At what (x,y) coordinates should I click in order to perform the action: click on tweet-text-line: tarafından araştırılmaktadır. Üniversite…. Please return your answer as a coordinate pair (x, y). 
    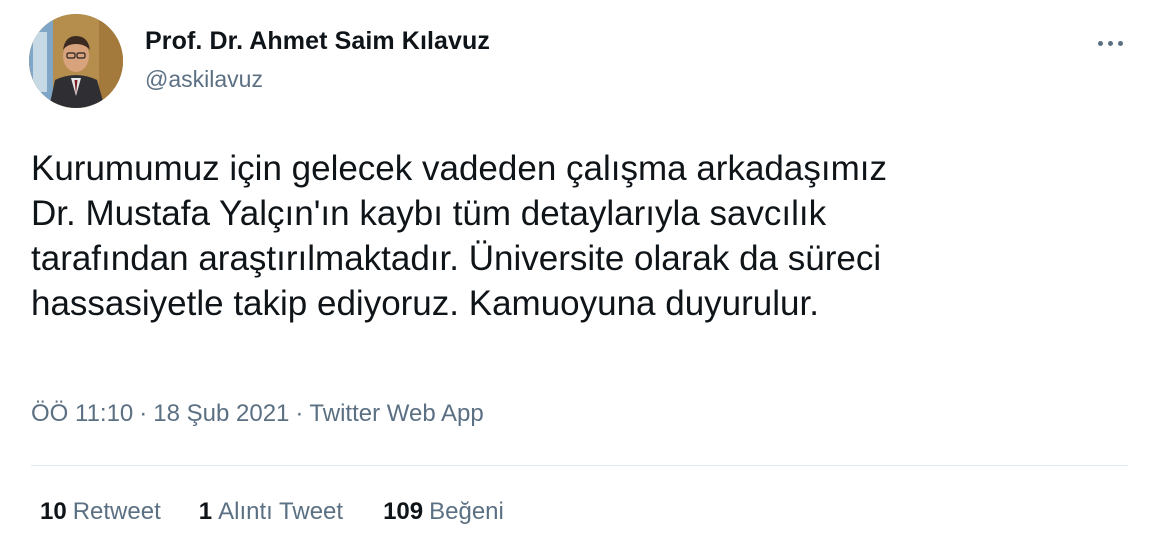
    Looking at the image, I should click on (456, 258).